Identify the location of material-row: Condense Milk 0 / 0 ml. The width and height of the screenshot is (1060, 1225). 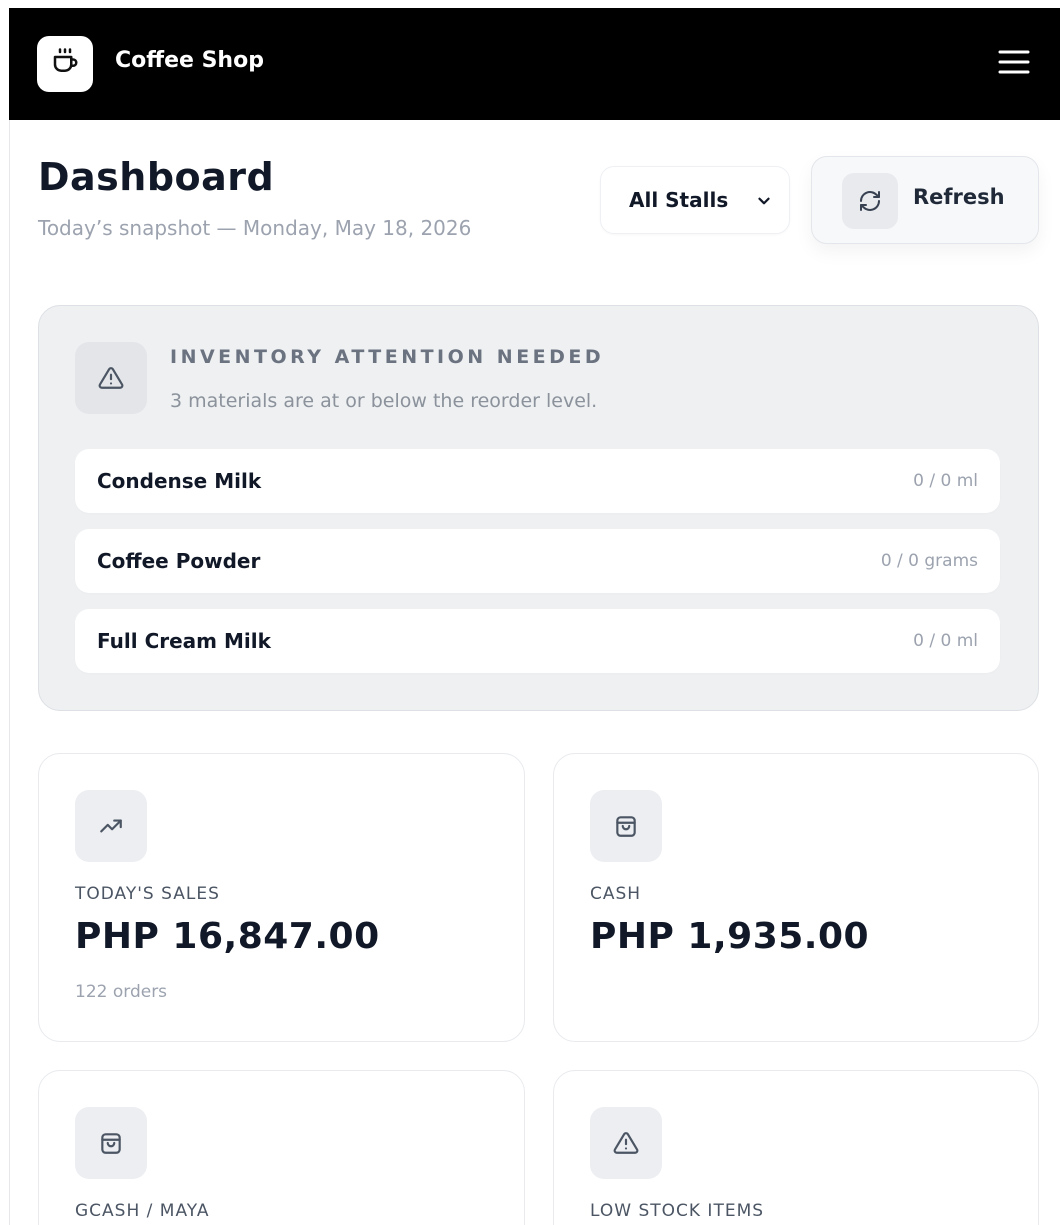
(537, 481).